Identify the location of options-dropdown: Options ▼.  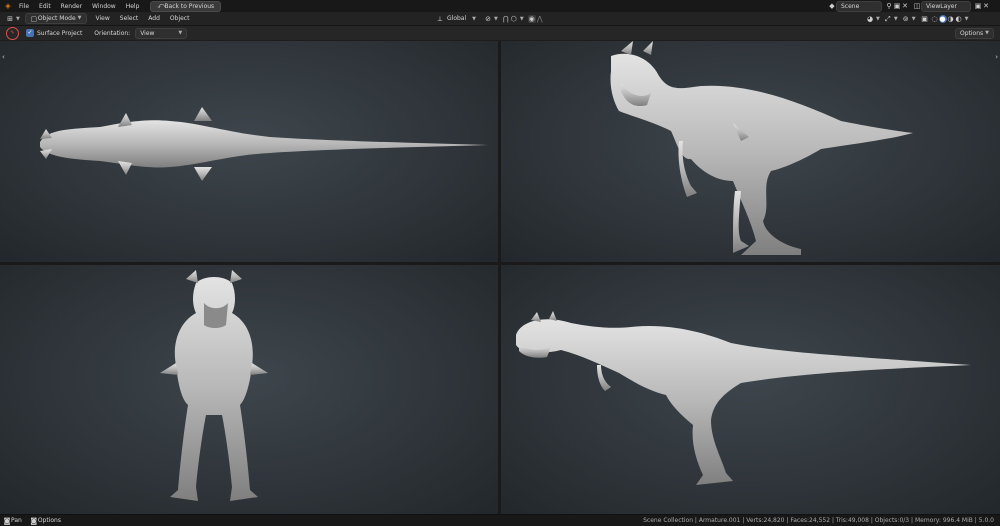
(974, 33).